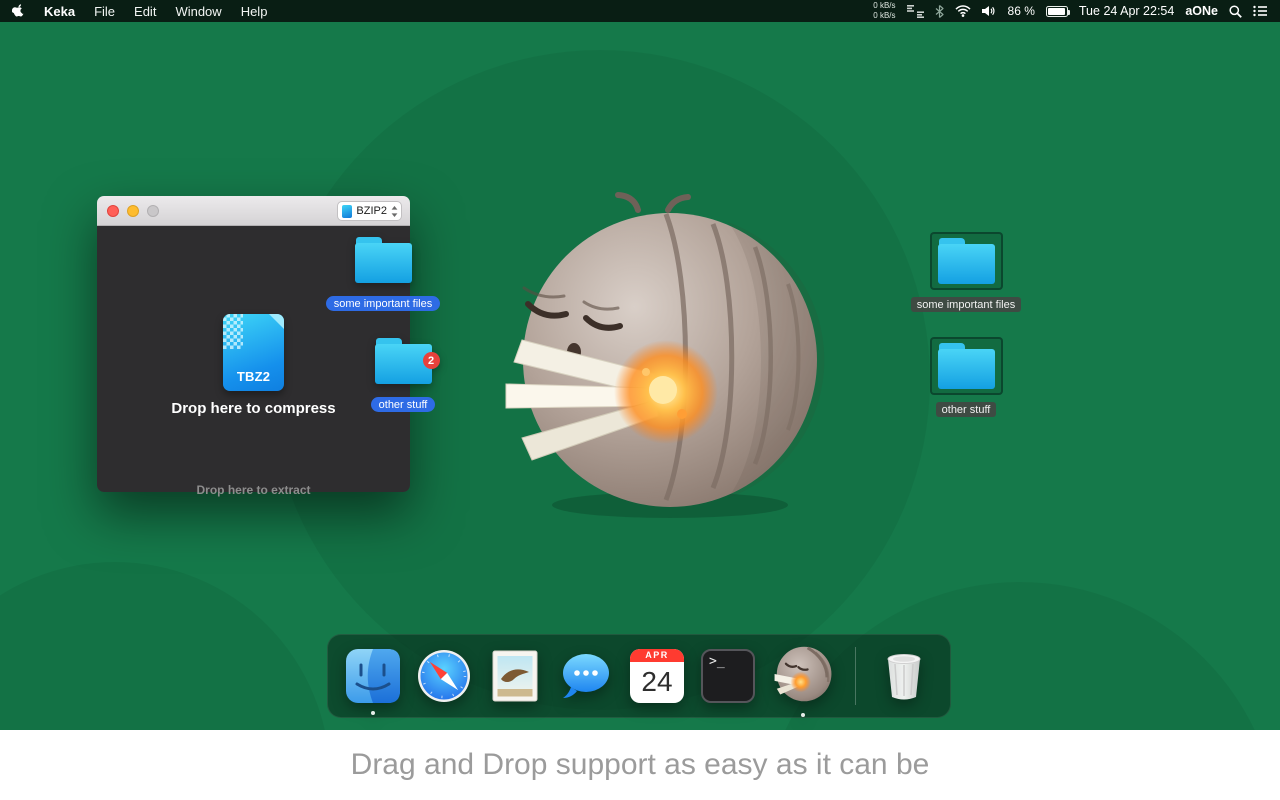 The width and height of the screenshot is (1280, 800). I want to click on wifi-icon, so click(962, 11).